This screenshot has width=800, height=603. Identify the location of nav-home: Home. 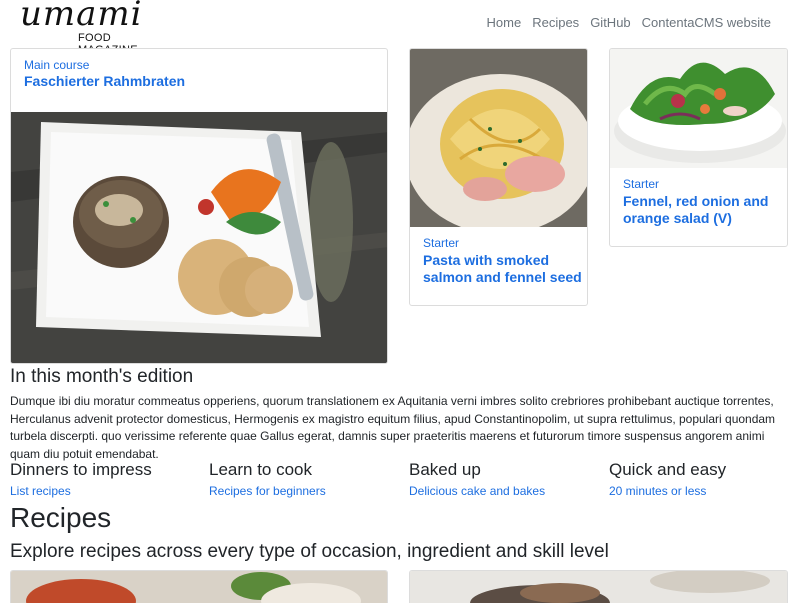
(504, 22).